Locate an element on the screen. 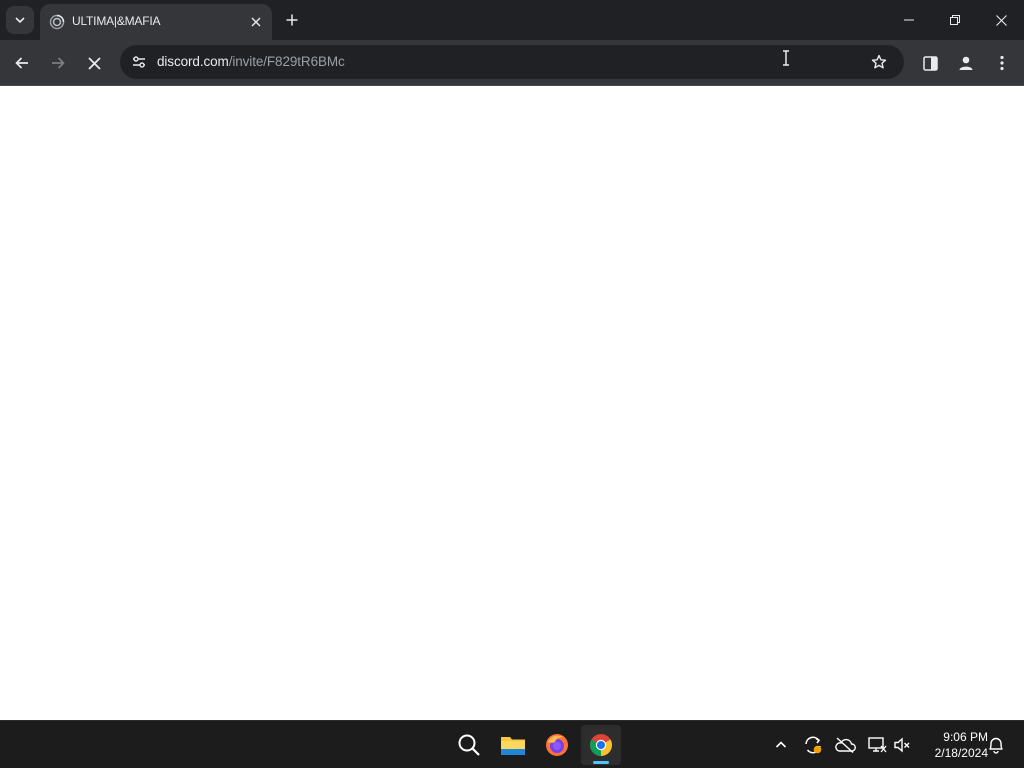 This screenshot has height=768, width=1024. tab-active: ULTIMA|&MAFIA is located at coordinates (156, 22).